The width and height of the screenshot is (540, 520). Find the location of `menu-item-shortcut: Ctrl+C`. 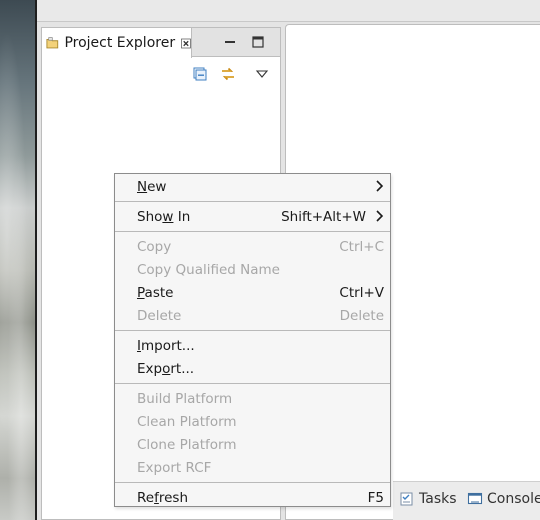

menu-item-shortcut: Ctrl+C is located at coordinates (361, 246).